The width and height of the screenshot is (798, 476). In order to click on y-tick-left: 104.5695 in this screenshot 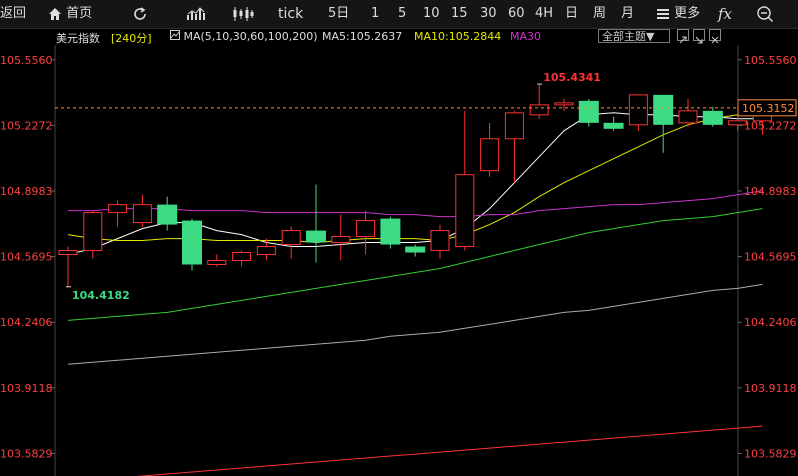, I will do `click(26, 257)`.